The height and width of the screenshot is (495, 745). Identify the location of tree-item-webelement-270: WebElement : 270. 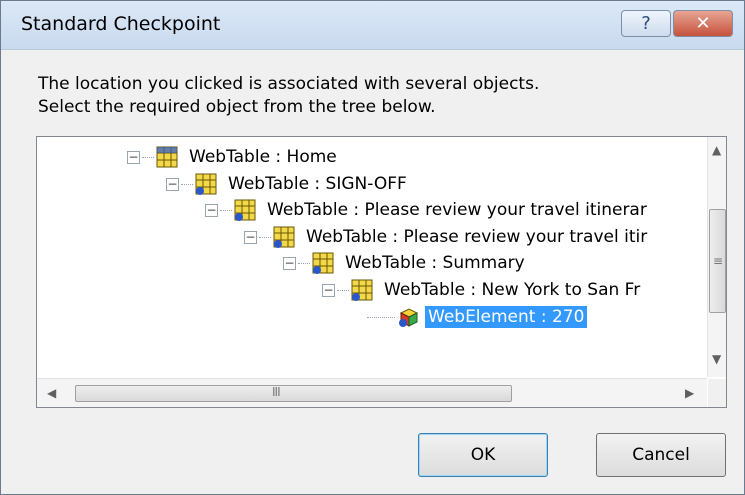
(477, 317).